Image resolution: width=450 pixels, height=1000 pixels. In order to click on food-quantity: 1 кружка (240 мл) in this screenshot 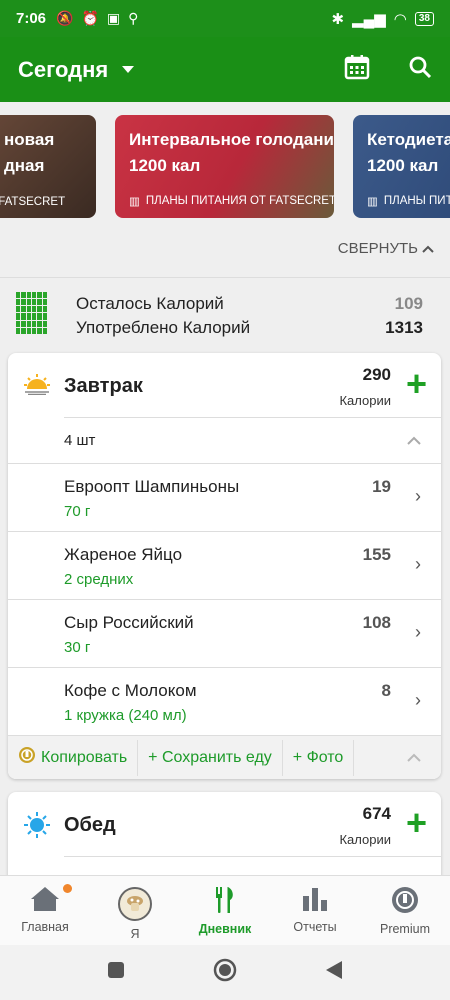, I will do `click(125, 715)`.